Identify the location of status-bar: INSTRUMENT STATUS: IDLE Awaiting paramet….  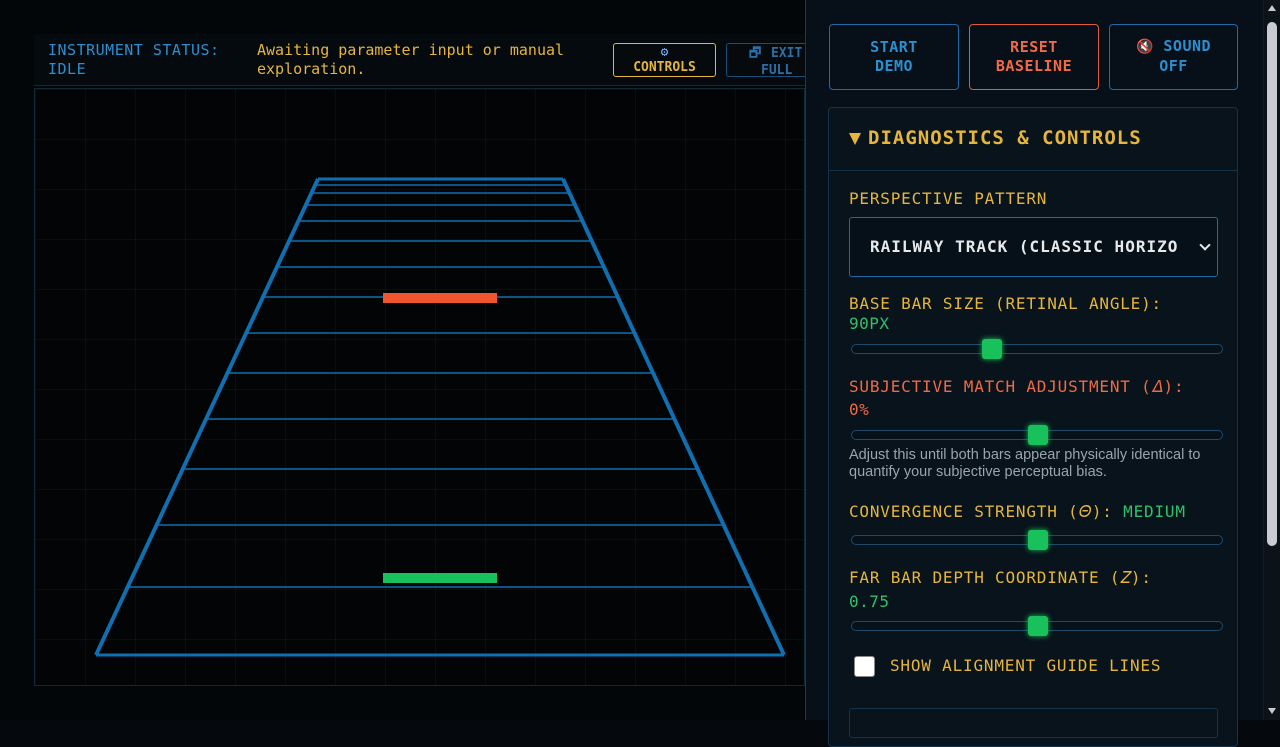
(430, 60).